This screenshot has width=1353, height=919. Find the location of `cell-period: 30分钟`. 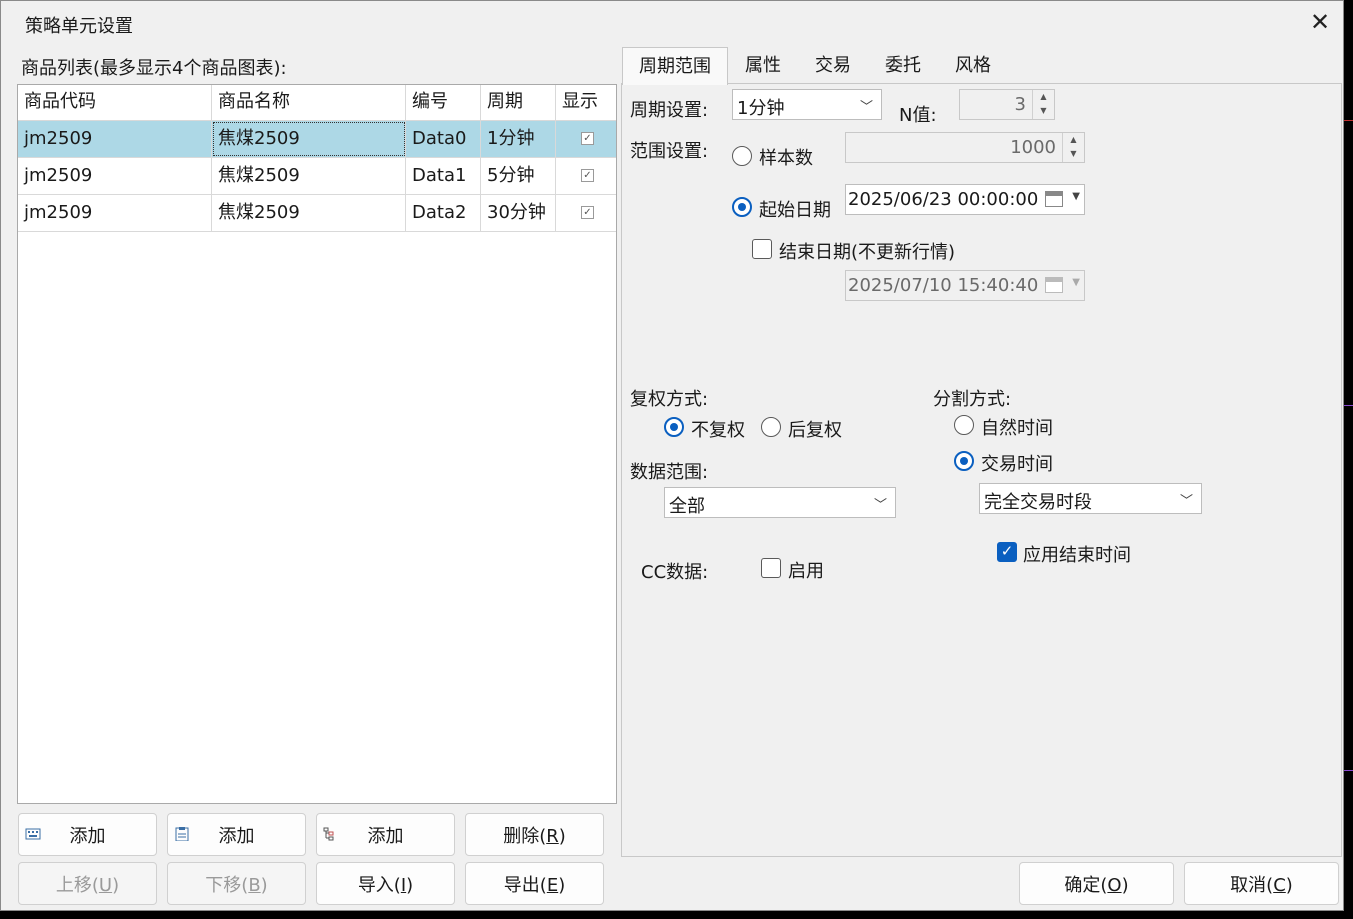

cell-period: 30分钟 is located at coordinates (518, 213).